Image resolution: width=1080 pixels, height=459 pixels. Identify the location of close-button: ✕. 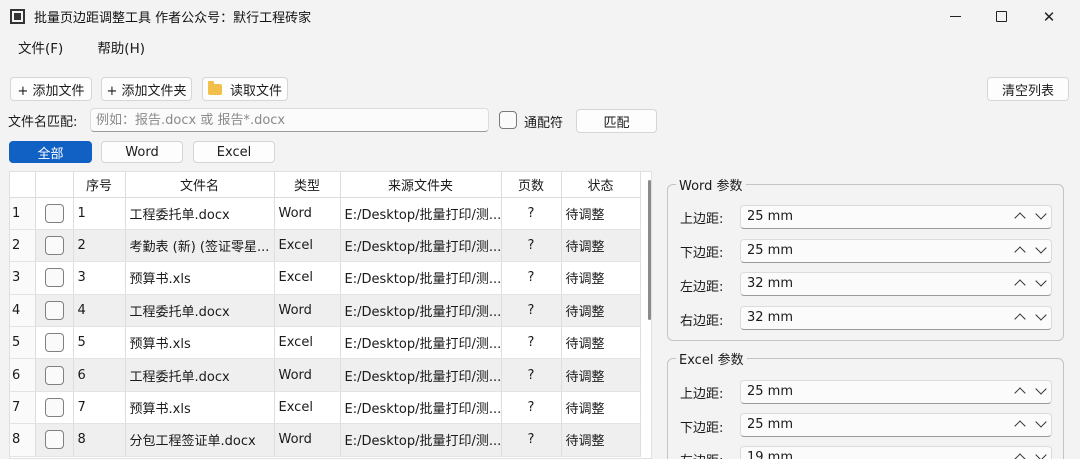
(1049, 16).